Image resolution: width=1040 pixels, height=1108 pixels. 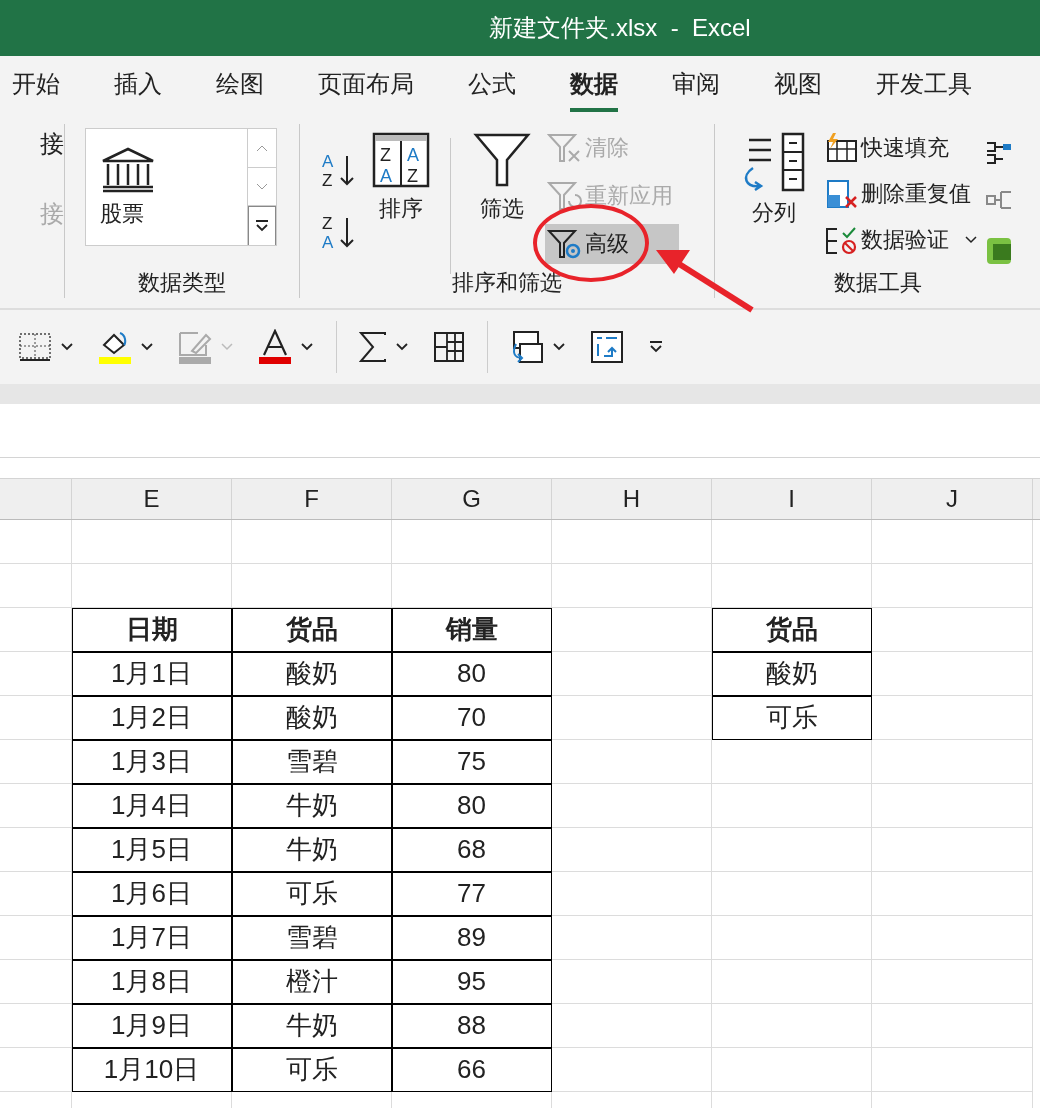 I want to click on reapply-filter-icon, so click(x=565, y=196).